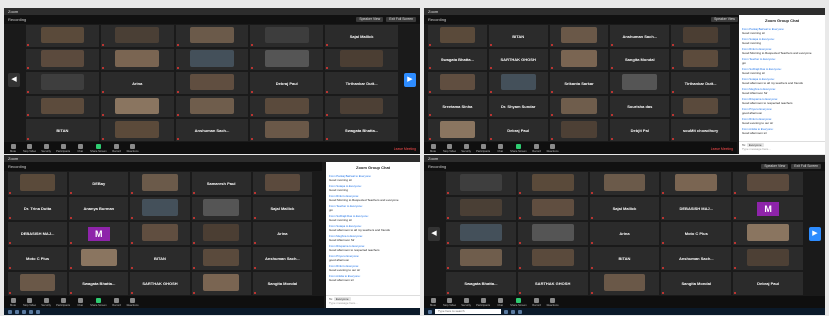 The height and width of the screenshot is (316, 829). Describe the element at coordinates (775, 166) in the screenshot. I see `speaker-view-button: Speaker View` at that location.